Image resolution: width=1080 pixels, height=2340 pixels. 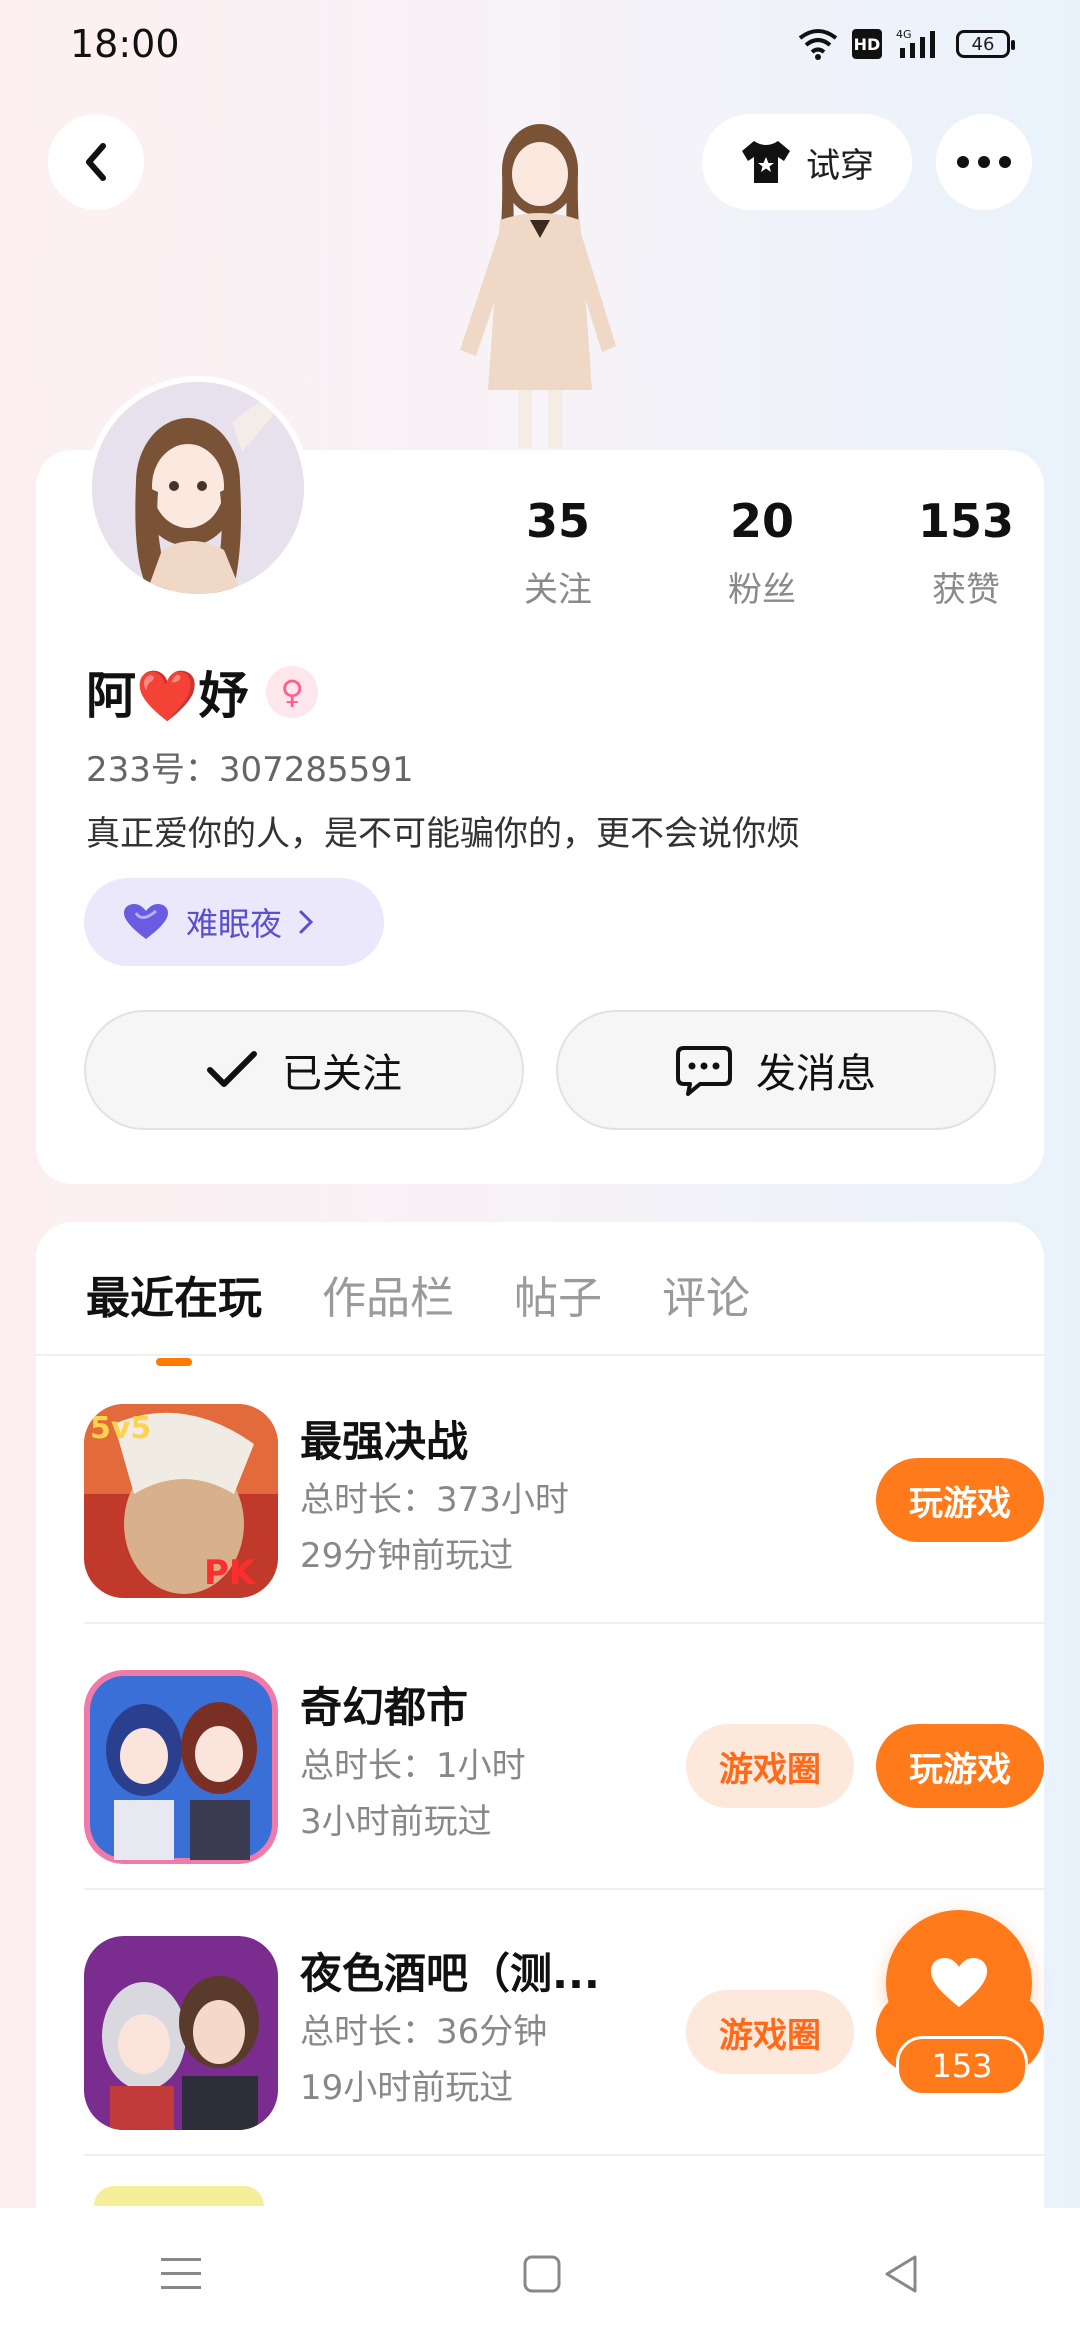 I want to click on game-icon-partial, so click(x=179, y=2196).